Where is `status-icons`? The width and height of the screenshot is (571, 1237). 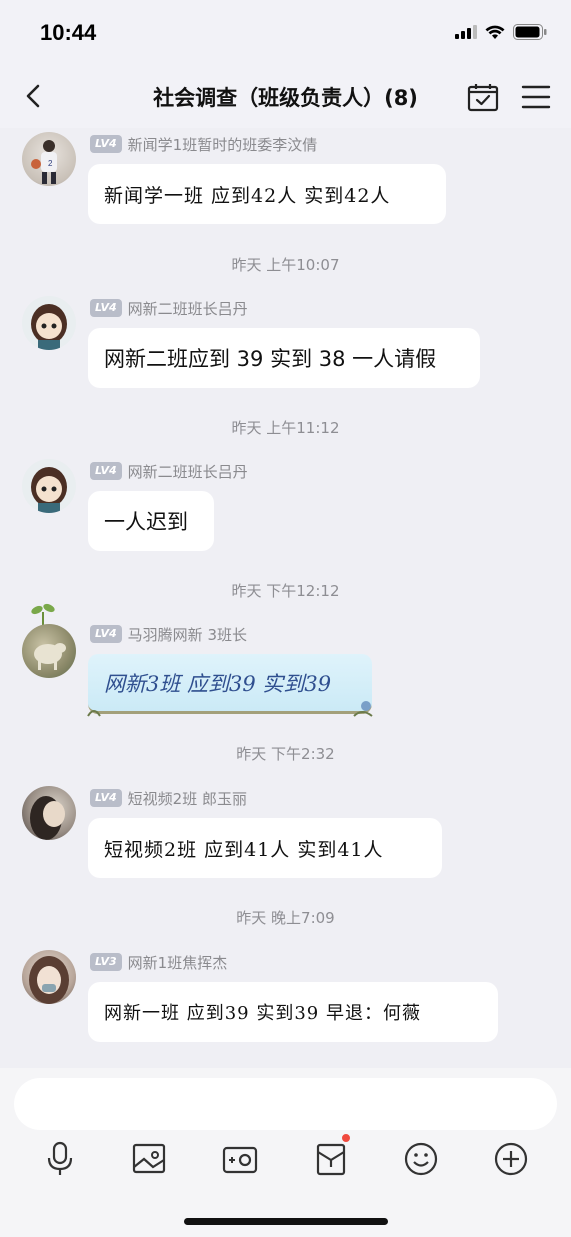
status-icons is located at coordinates (501, 32).